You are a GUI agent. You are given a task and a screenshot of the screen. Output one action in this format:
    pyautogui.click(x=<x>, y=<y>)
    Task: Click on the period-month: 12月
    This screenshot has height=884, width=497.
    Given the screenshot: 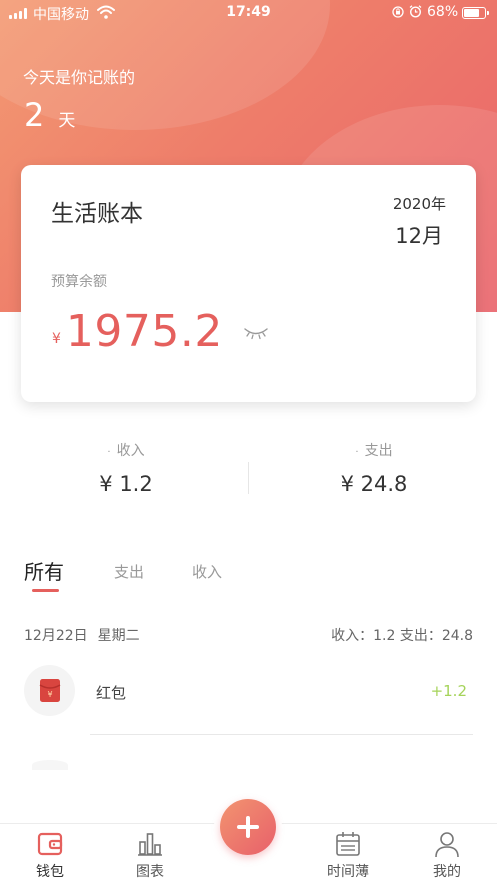 What is the action you would take?
    pyautogui.click(x=419, y=235)
    